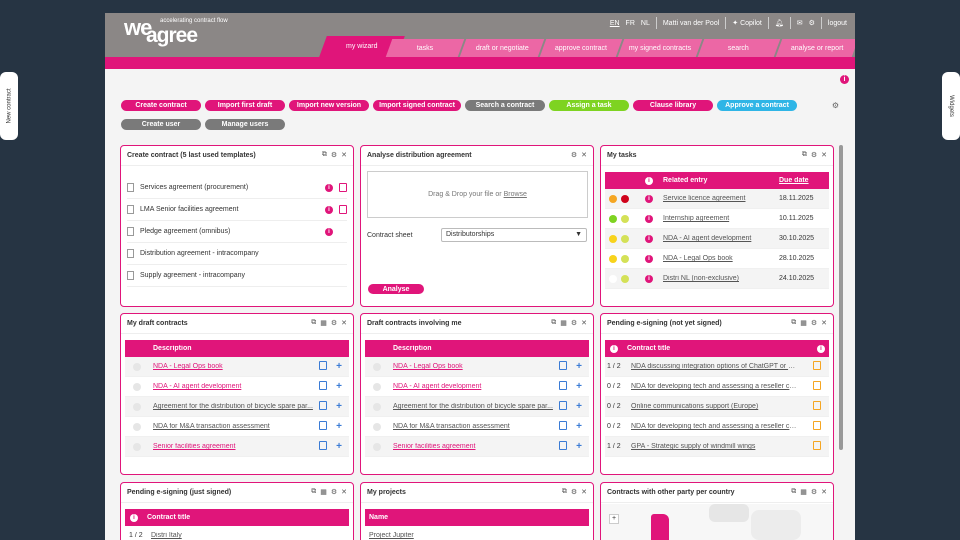 This screenshot has height=540, width=960. I want to click on browse-link: Browse, so click(515, 194).